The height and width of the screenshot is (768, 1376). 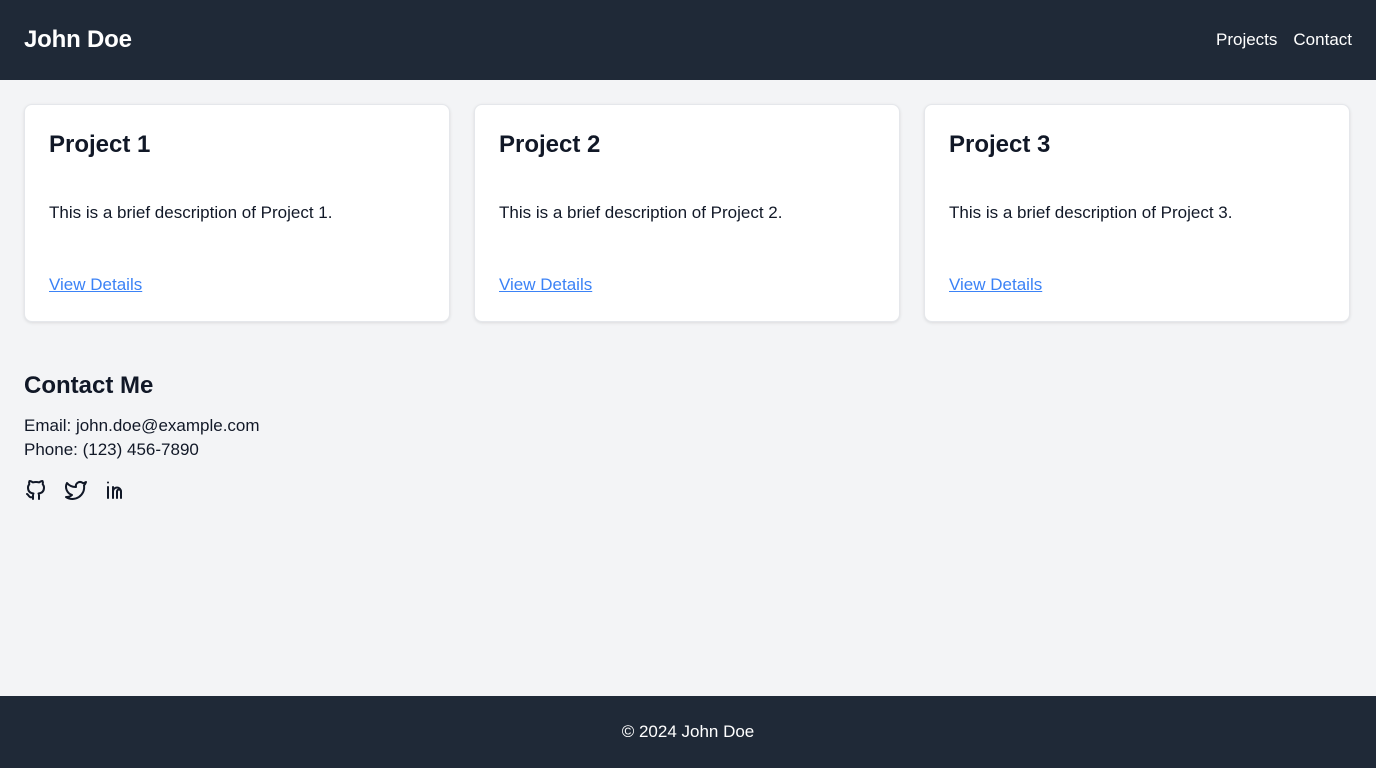 I want to click on footer-copyright: © 2024 John Doe, so click(x=688, y=731).